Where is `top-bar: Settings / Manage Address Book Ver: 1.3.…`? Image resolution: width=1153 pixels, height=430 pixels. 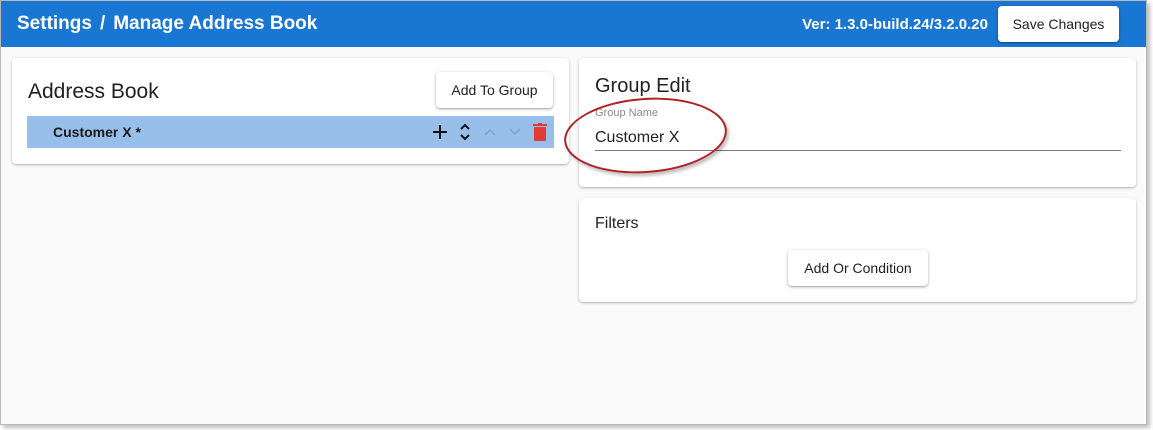
top-bar: Settings / Manage Address Book Ver: 1.3.… is located at coordinates (573, 24).